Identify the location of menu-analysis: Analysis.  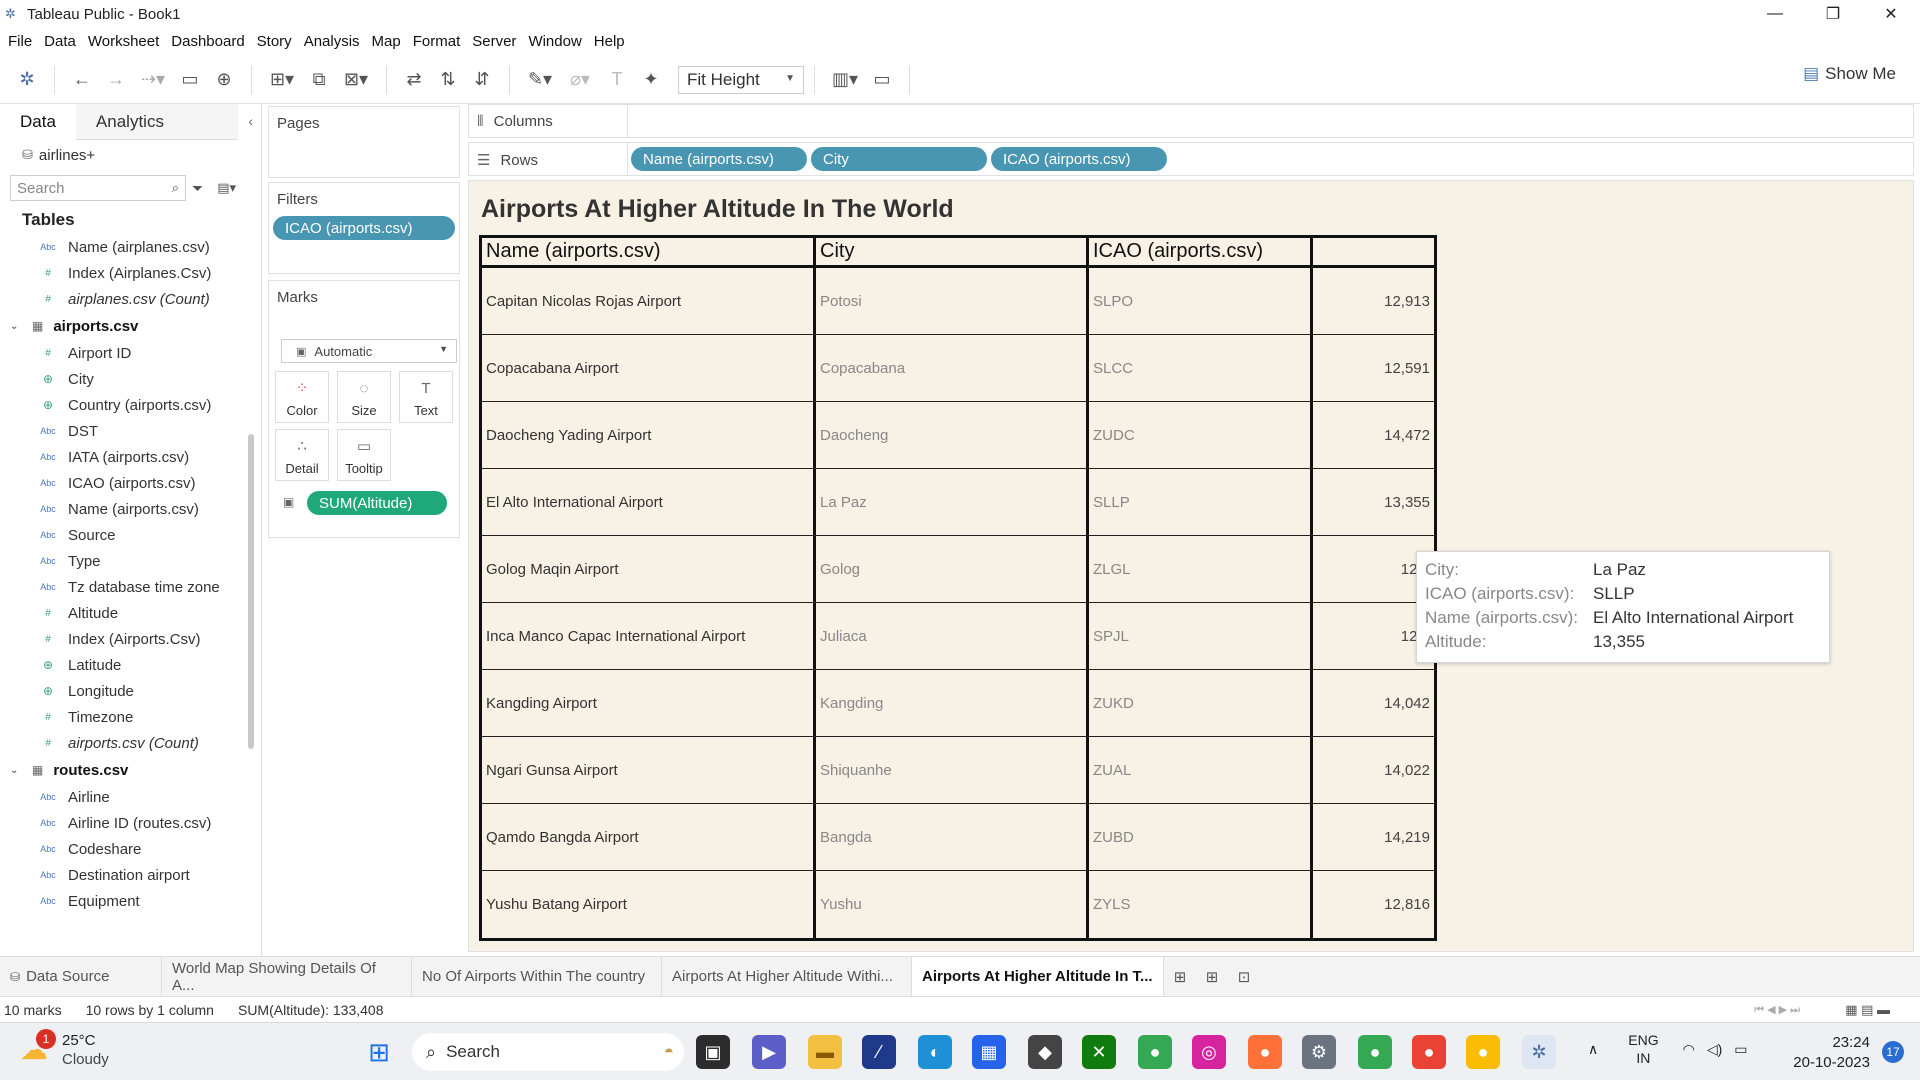
(332, 42).